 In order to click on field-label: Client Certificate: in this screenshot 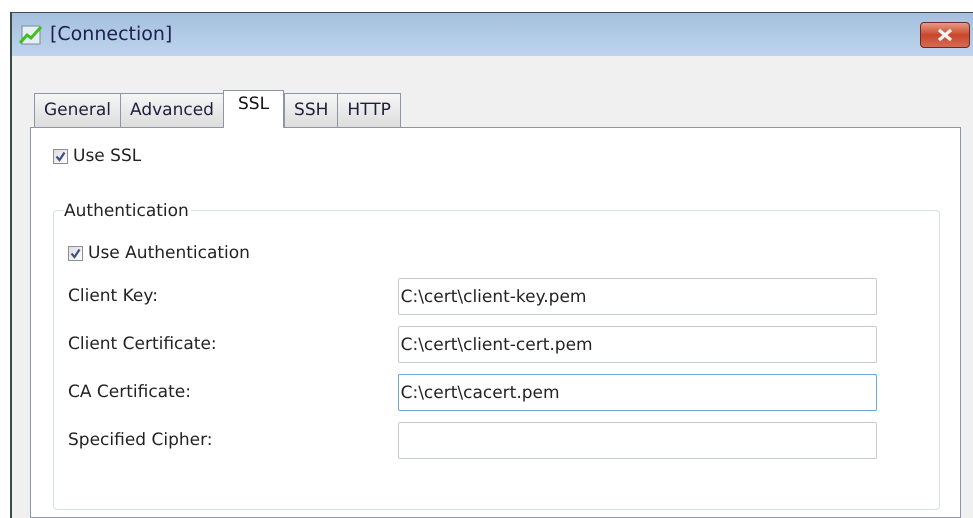, I will do `click(143, 344)`.